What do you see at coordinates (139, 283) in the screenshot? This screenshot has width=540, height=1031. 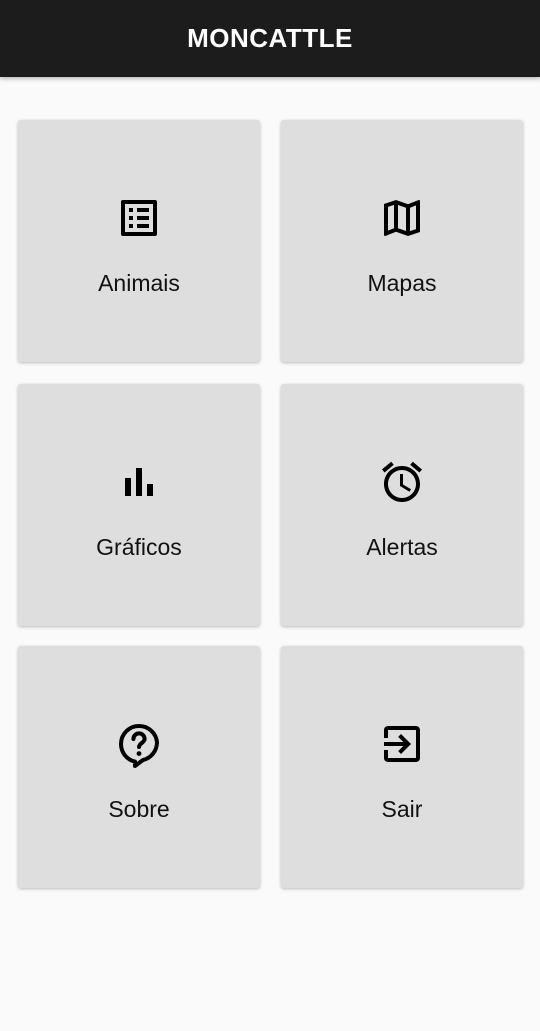 I see `animais-label: Animais` at bounding box center [139, 283].